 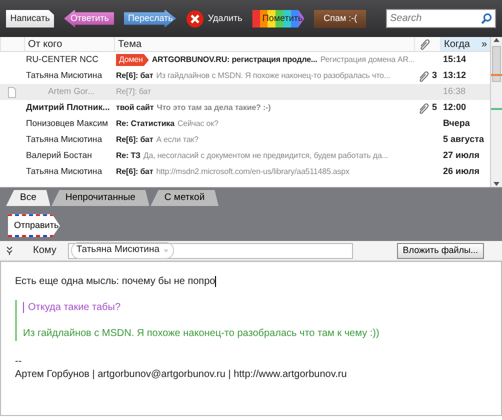 I want to click on delete-button: Удалить, so click(x=214, y=19).